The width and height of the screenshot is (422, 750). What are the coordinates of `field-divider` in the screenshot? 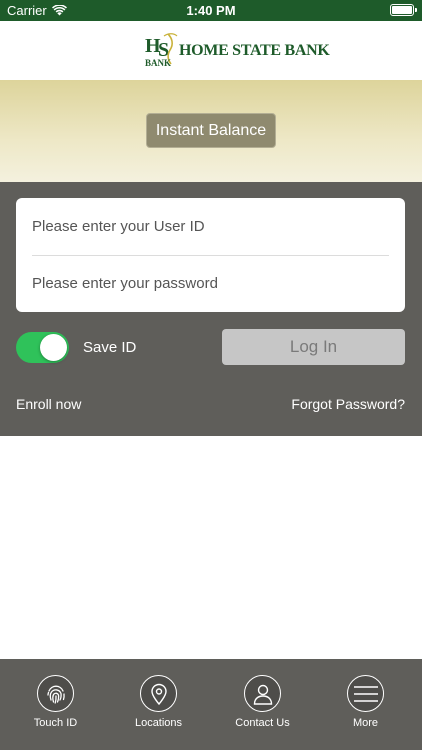 It's located at (210, 255).